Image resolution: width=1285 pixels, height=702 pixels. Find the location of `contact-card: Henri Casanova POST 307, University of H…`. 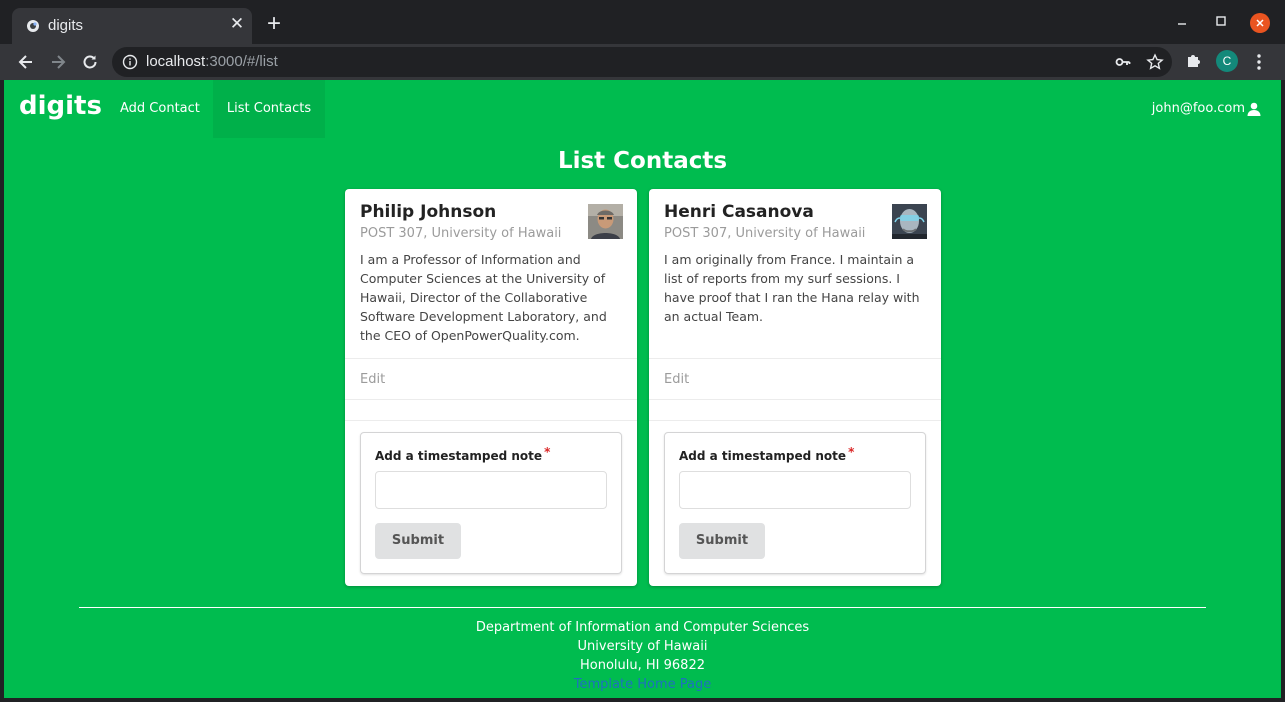

contact-card: Henri Casanova POST 307, University of H… is located at coordinates (795, 387).